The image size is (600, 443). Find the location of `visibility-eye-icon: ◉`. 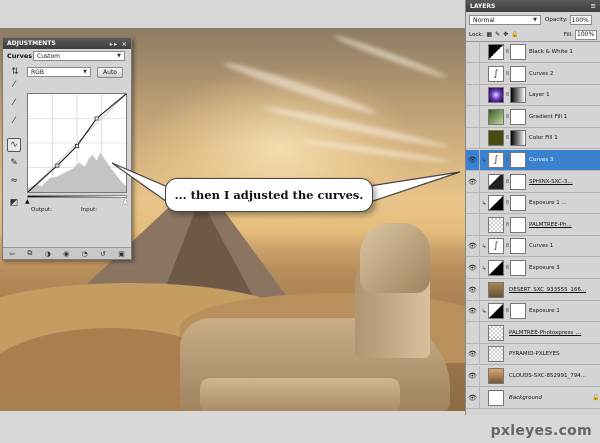

visibility-eye-icon: ◉ is located at coordinates (66, 254).